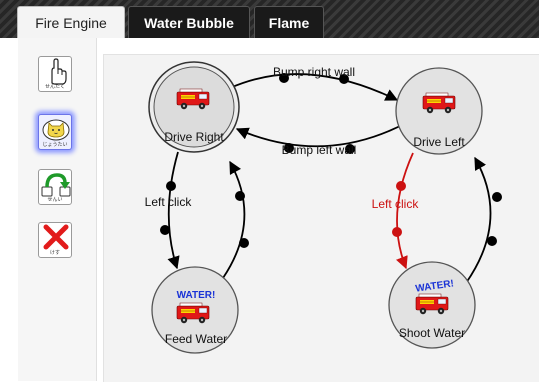  What do you see at coordinates (194, 107) in the screenshot?
I see `state-drive-right: Drive Right` at bounding box center [194, 107].